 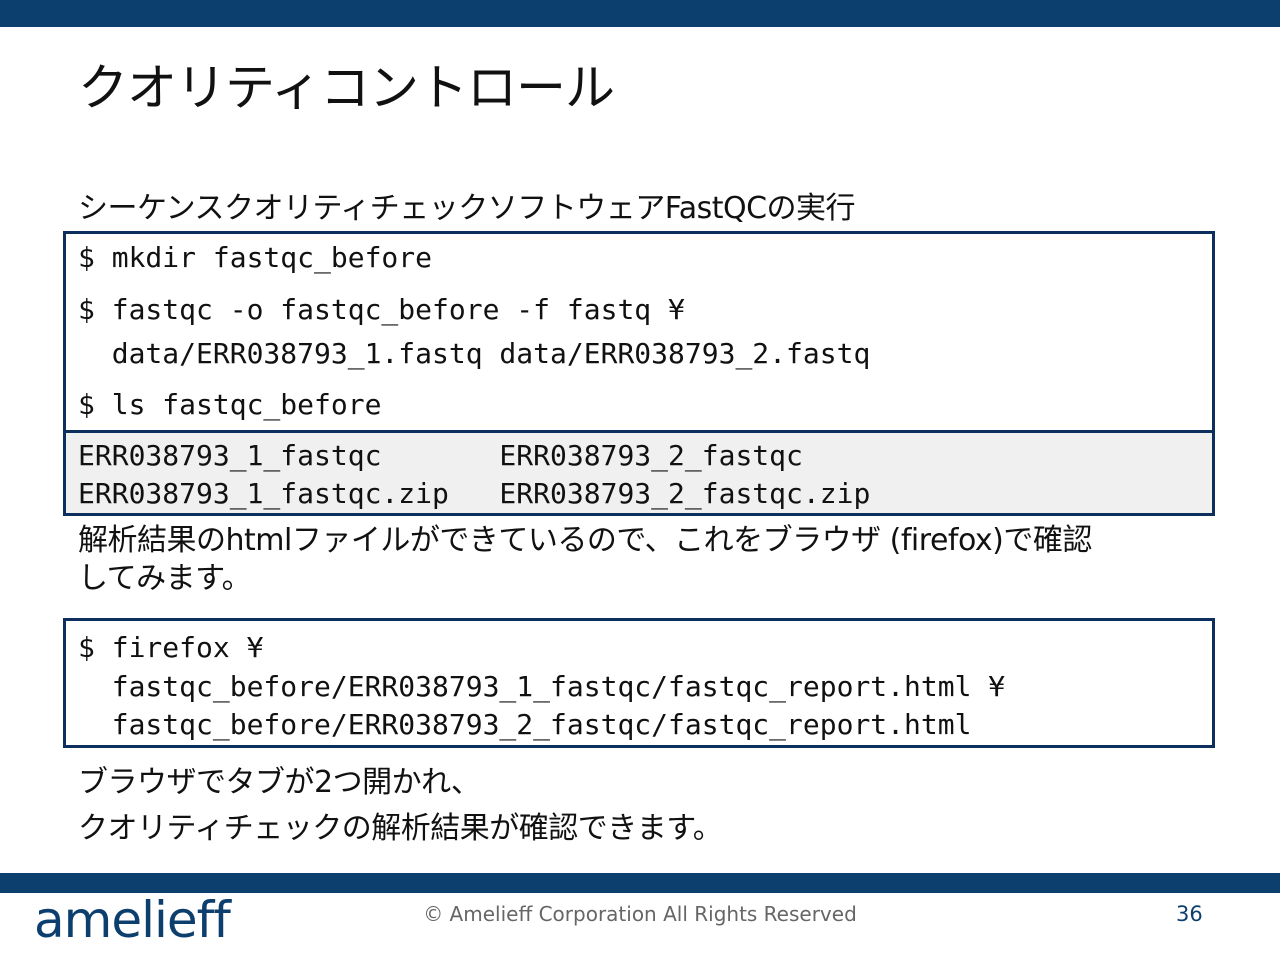 I want to click on slide-subtitle: シーケンスクオリティチェックソフトウェアFastQCの実行, so click(x=467, y=208).